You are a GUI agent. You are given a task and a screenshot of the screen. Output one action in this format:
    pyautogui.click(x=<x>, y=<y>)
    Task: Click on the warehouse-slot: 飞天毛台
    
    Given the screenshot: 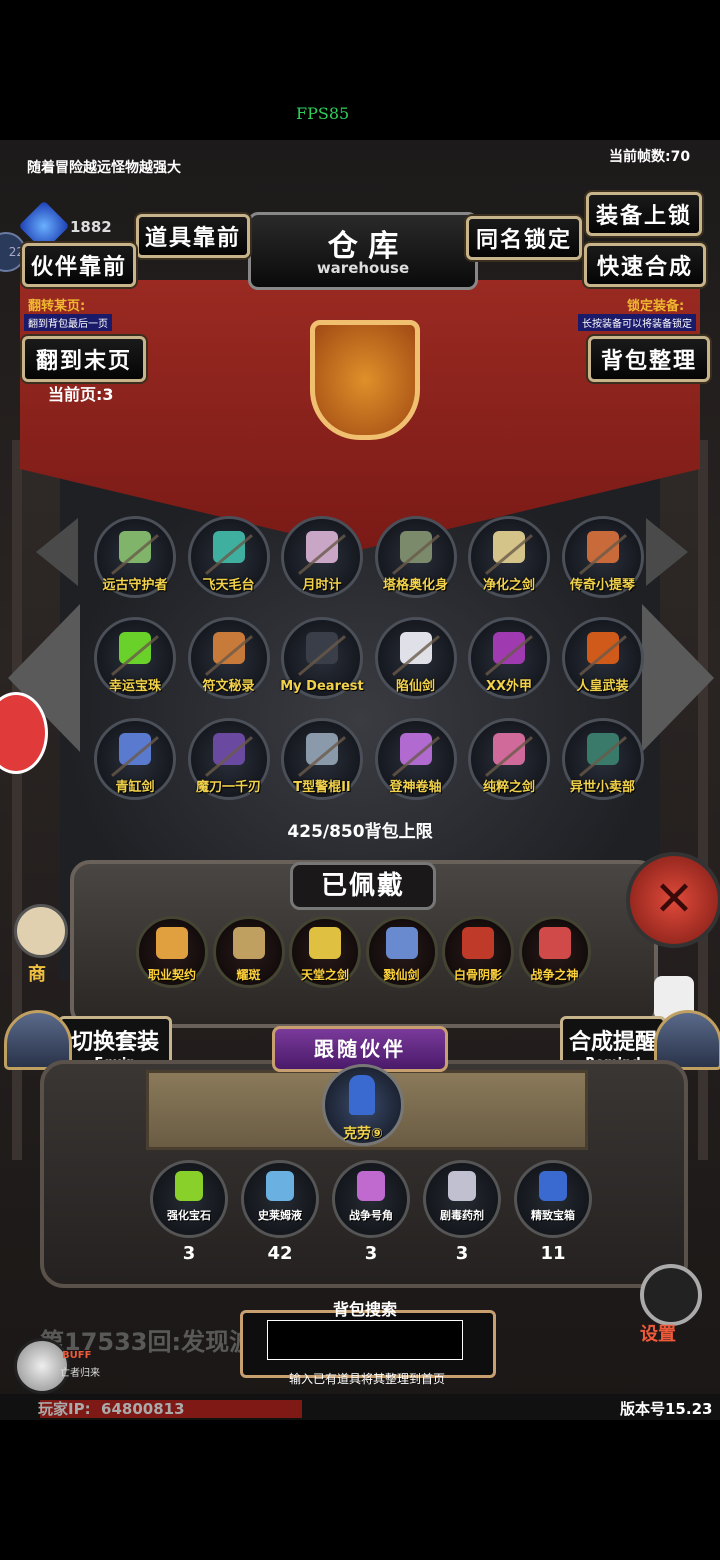 What is the action you would take?
    pyautogui.click(x=228, y=557)
    